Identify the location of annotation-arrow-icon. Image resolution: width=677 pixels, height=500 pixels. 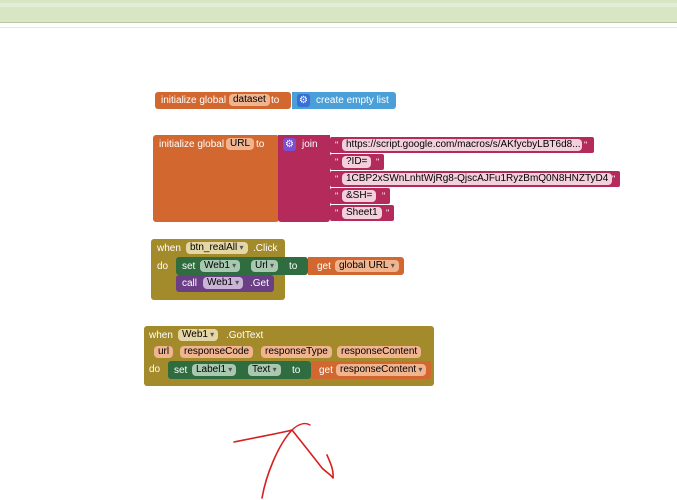
(283, 460).